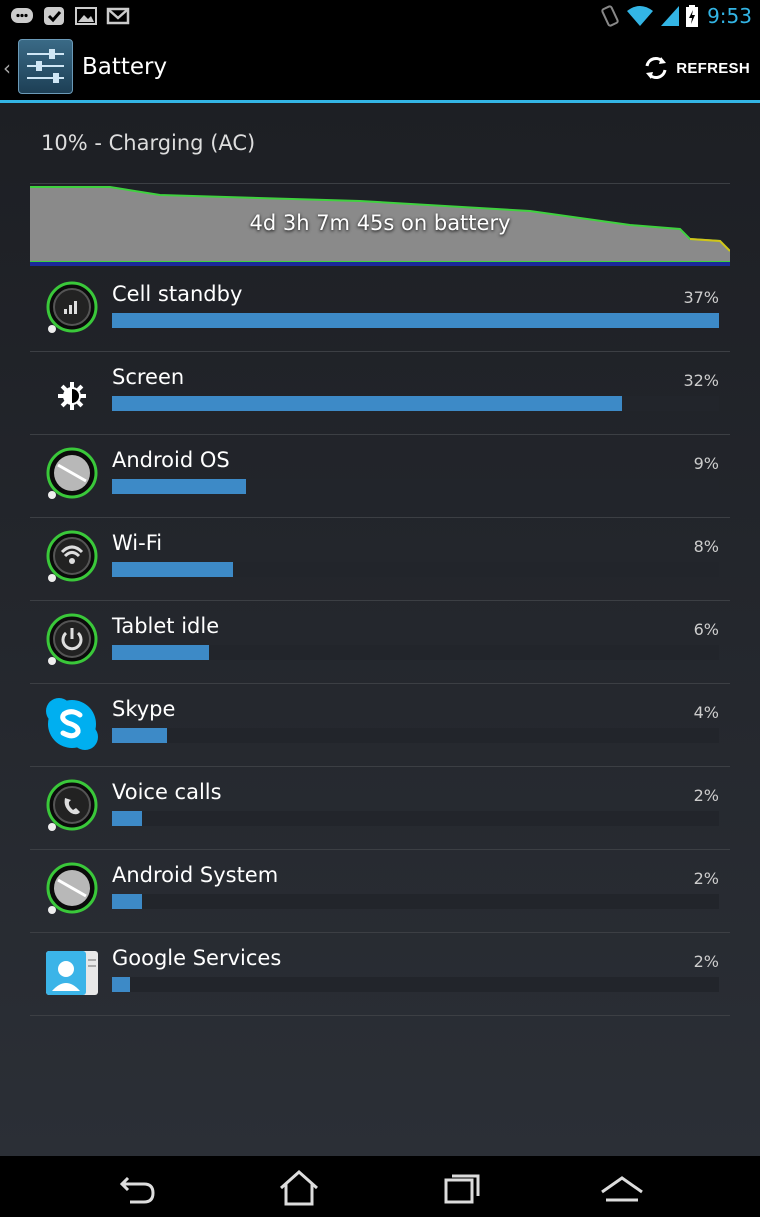 Image resolution: width=760 pixels, height=1217 pixels. Describe the element at coordinates (656, 68) in the screenshot. I see `refresh-icon` at that location.